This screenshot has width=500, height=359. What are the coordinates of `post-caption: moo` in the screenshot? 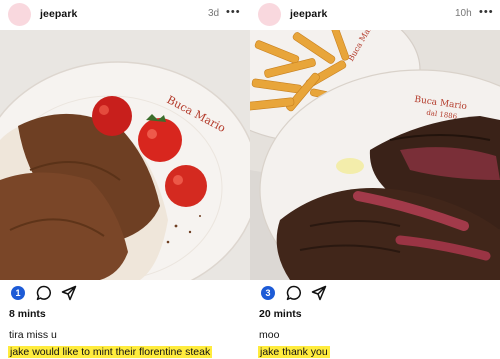 It's located at (269, 335).